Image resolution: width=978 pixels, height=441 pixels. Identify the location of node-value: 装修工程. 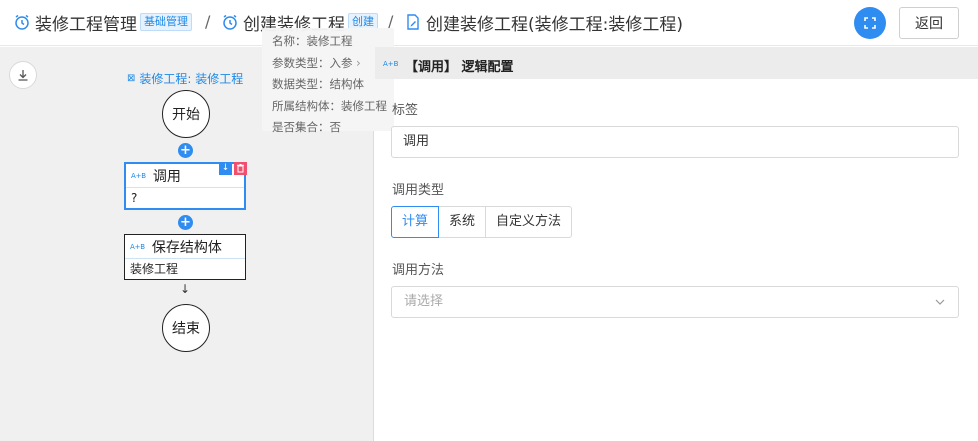
(154, 269).